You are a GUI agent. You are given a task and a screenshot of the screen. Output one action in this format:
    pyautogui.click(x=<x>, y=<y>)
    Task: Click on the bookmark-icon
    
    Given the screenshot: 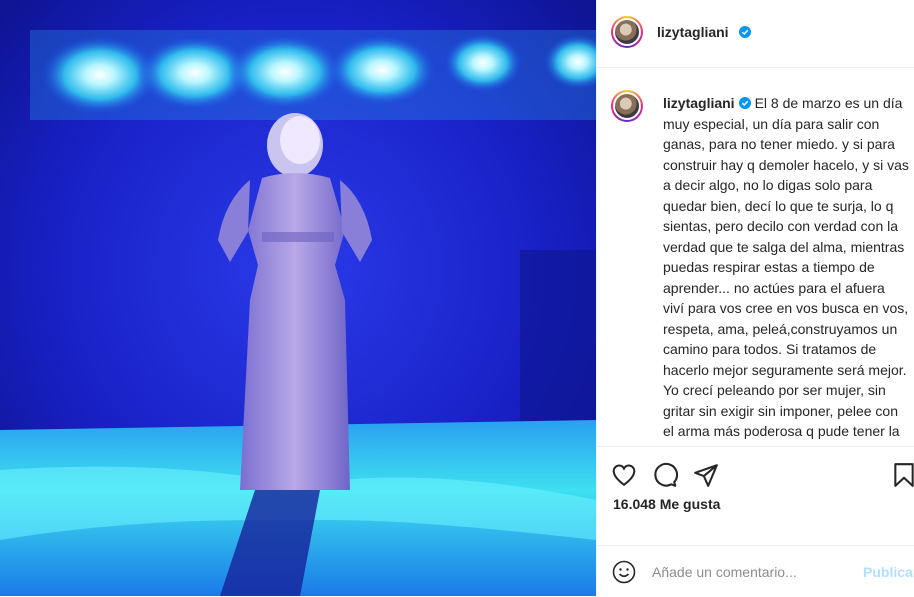 What is the action you would take?
    pyautogui.click(x=902, y=475)
    